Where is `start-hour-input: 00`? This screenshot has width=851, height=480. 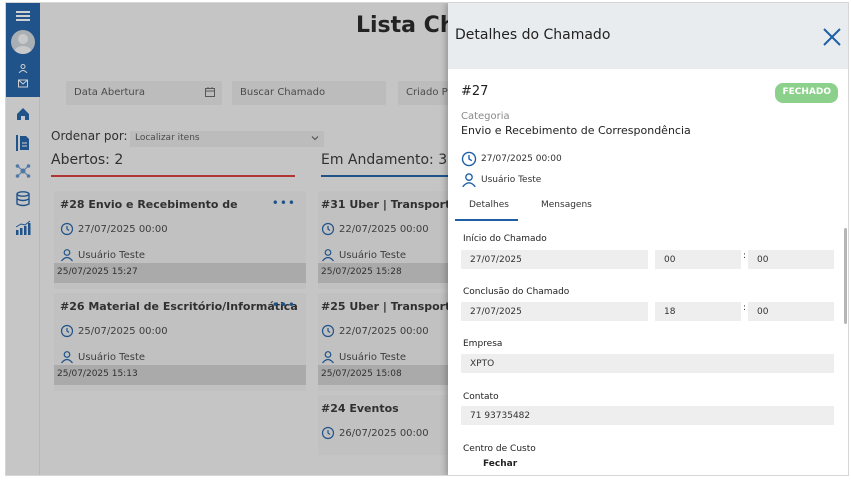
start-hour-input: 00 is located at coordinates (698, 259).